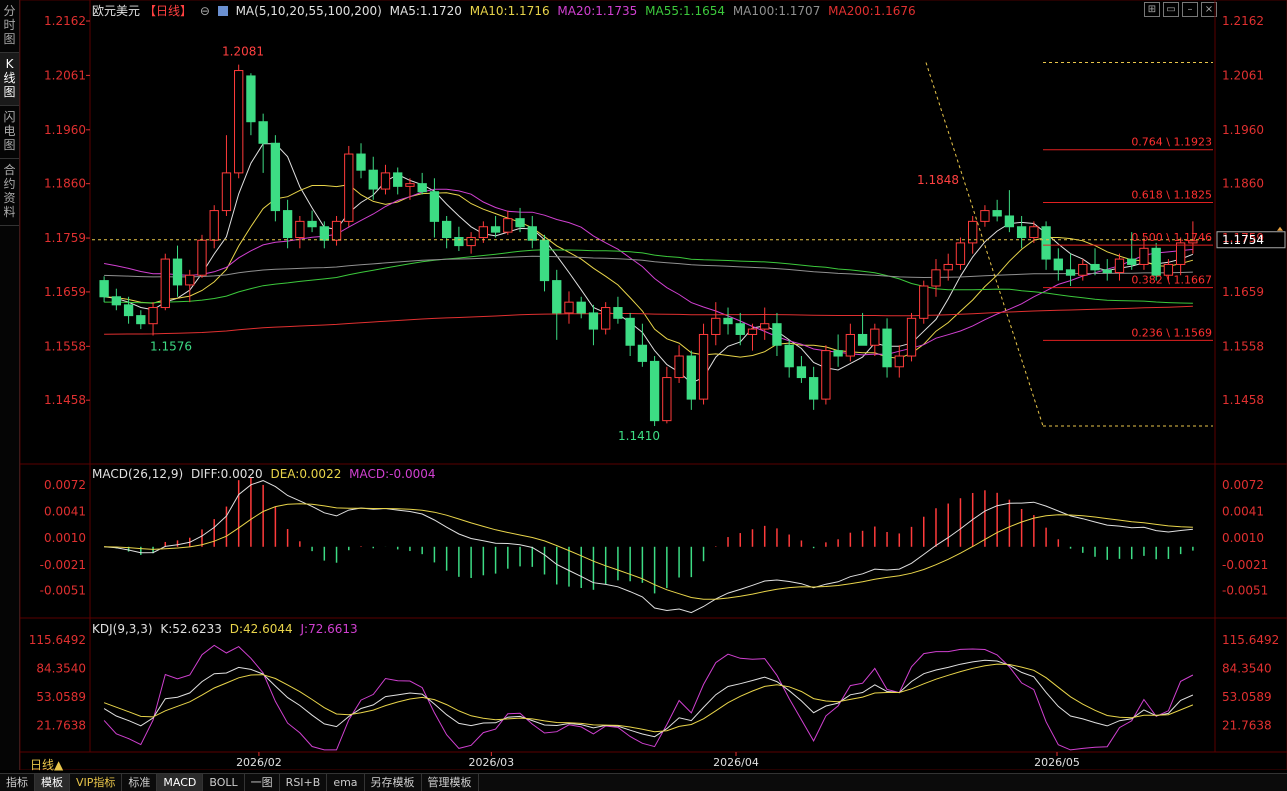 Image resolution: width=1287 pixels, height=791 pixels. What do you see at coordinates (491, 762) in the screenshot?
I see `date-axis-label: 2026/03` at bounding box center [491, 762].